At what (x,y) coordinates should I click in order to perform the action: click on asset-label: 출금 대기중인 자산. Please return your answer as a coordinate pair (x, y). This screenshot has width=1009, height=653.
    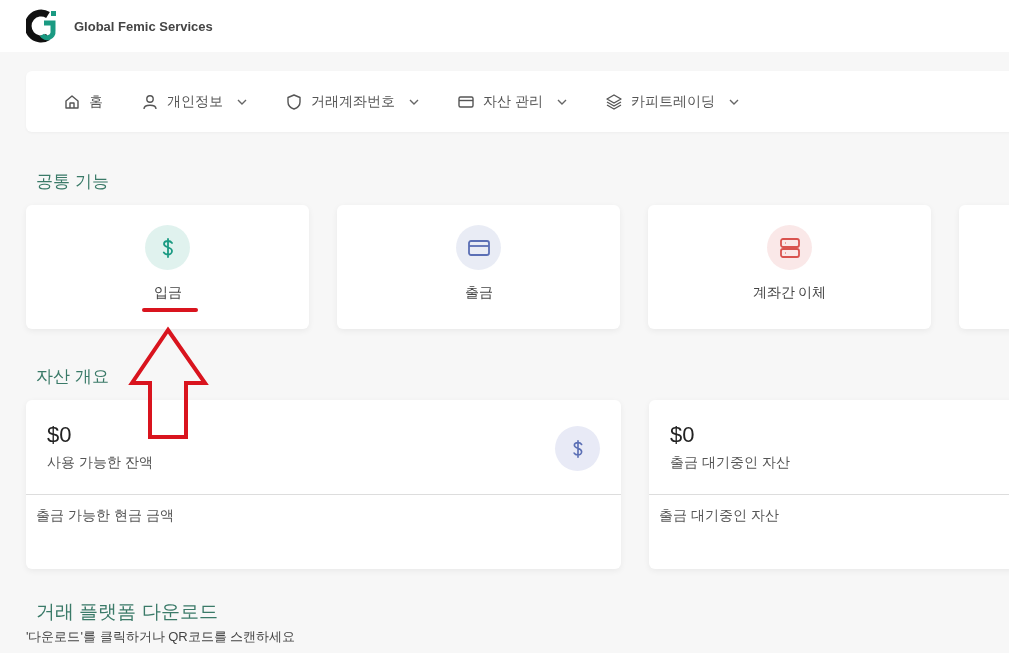
    Looking at the image, I should click on (730, 463).